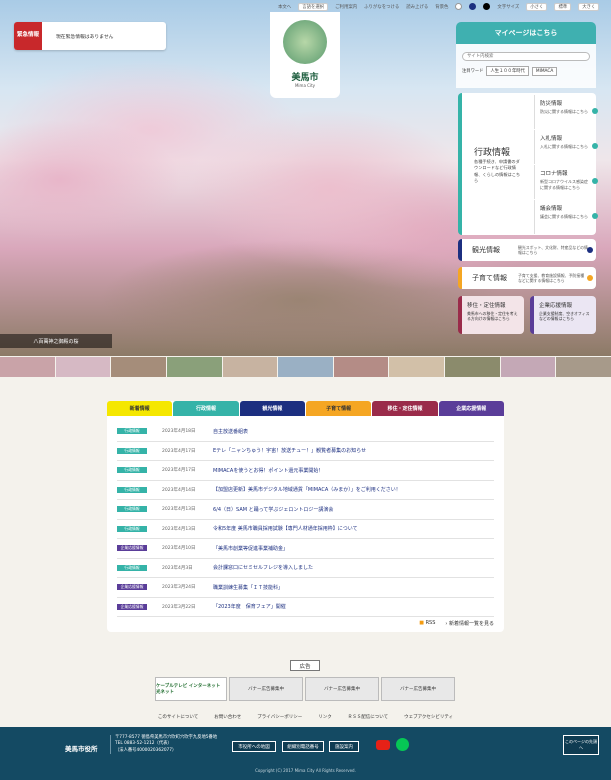 This screenshot has height=780, width=611. Describe the element at coordinates (305, 607) in the screenshot. I see `news-row: 企業応援情報 2023年3月22日 「2023年度 保育フェア」開催` at that location.